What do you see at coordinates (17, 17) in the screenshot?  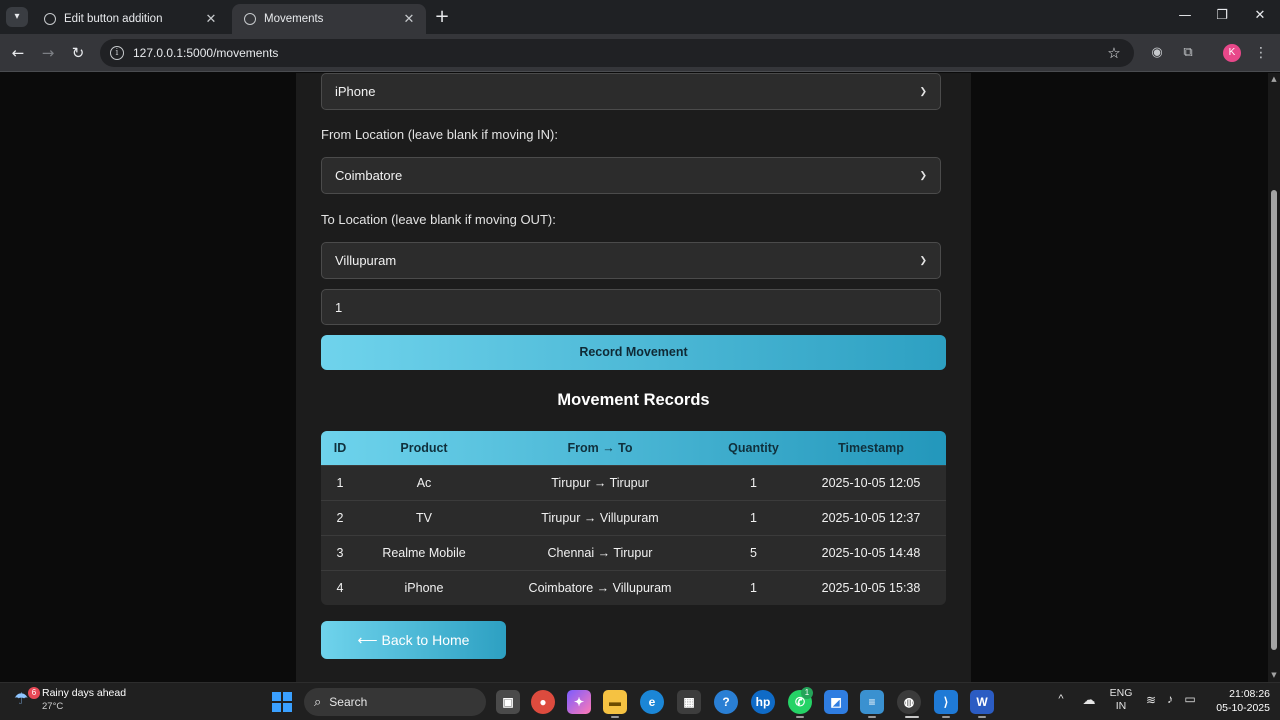 I see `tab-search-button: ▾` at bounding box center [17, 17].